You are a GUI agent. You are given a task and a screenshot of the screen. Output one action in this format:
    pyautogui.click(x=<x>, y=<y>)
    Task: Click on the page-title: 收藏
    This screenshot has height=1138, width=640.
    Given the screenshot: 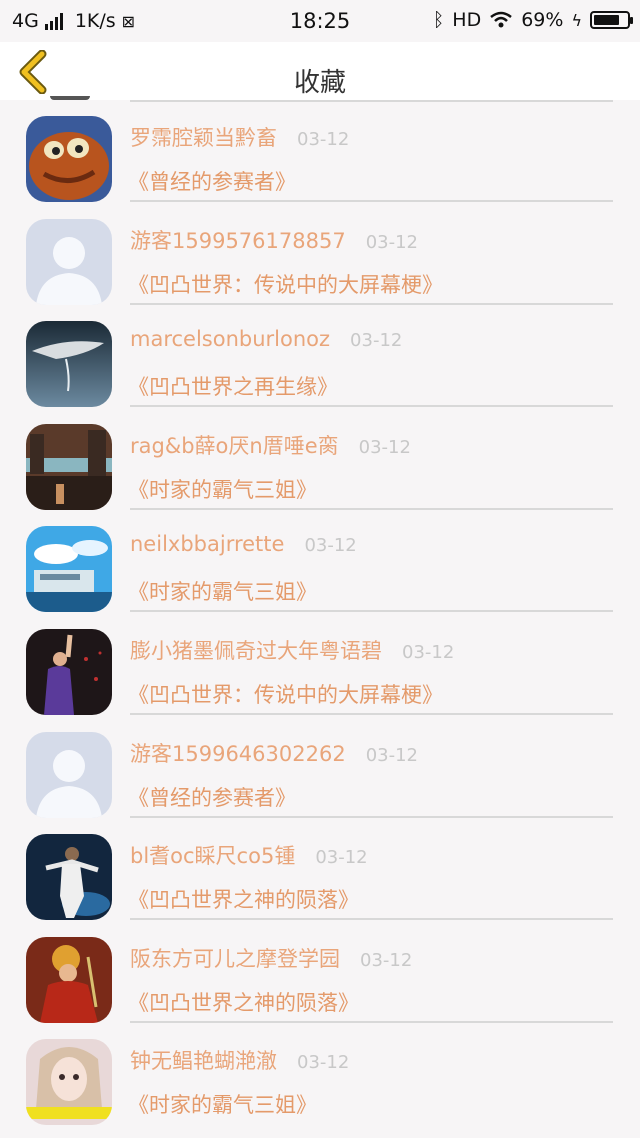 What is the action you would take?
    pyautogui.click(x=319, y=83)
    